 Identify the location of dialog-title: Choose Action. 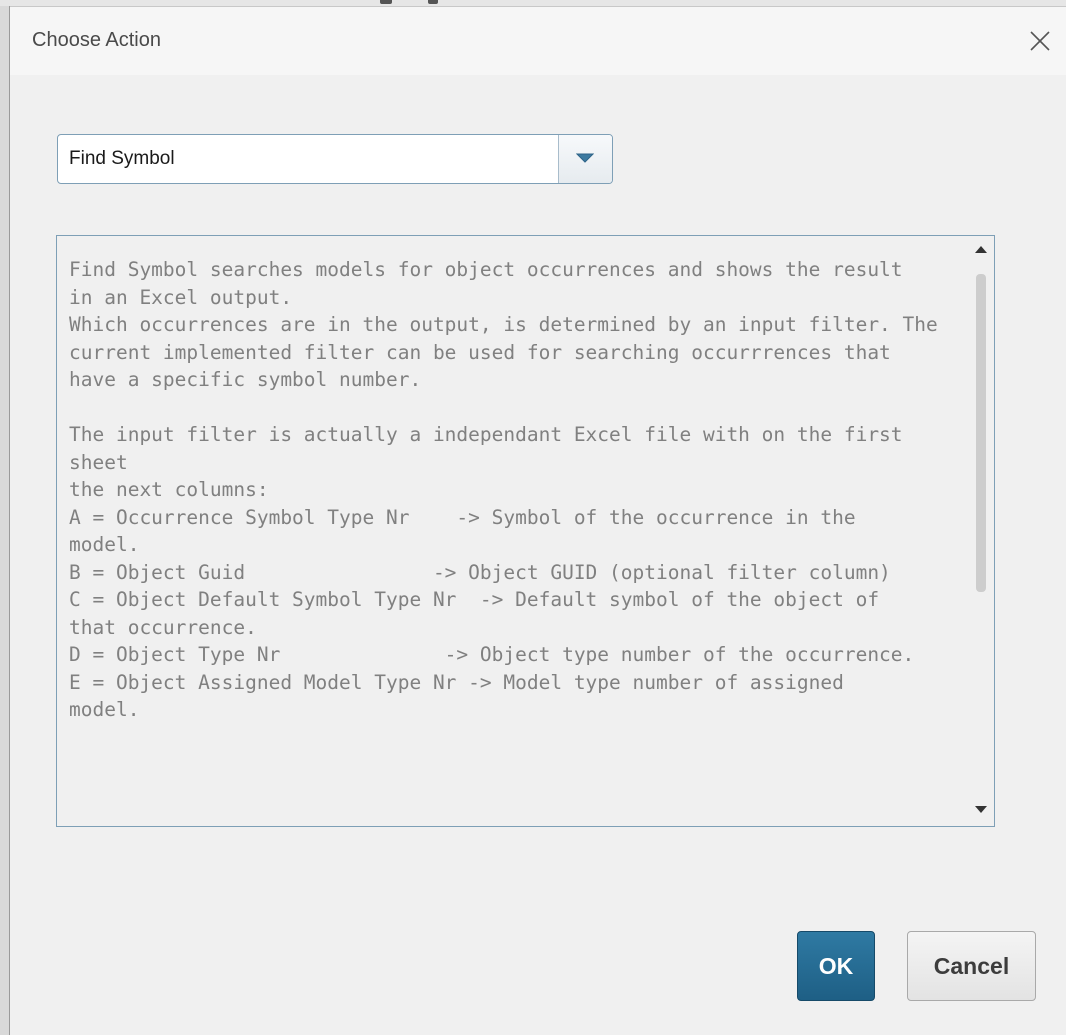
(96, 40).